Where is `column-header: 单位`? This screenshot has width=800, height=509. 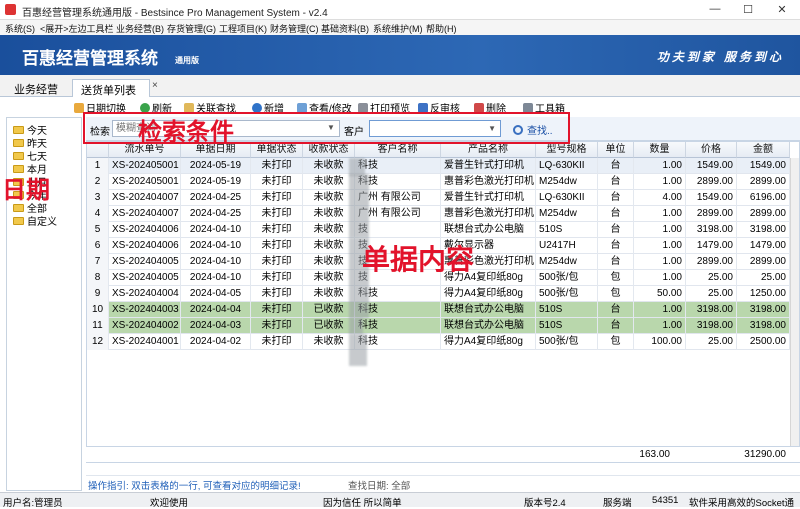 column-header: 单位 is located at coordinates (616, 150).